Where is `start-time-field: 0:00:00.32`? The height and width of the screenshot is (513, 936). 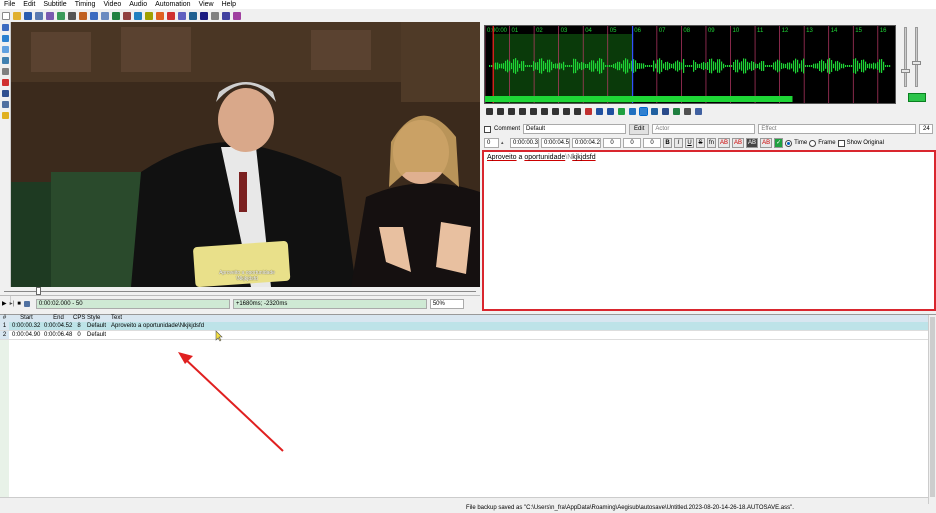 start-time-field: 0:00:00.32 is located at coordinates (524, 143).